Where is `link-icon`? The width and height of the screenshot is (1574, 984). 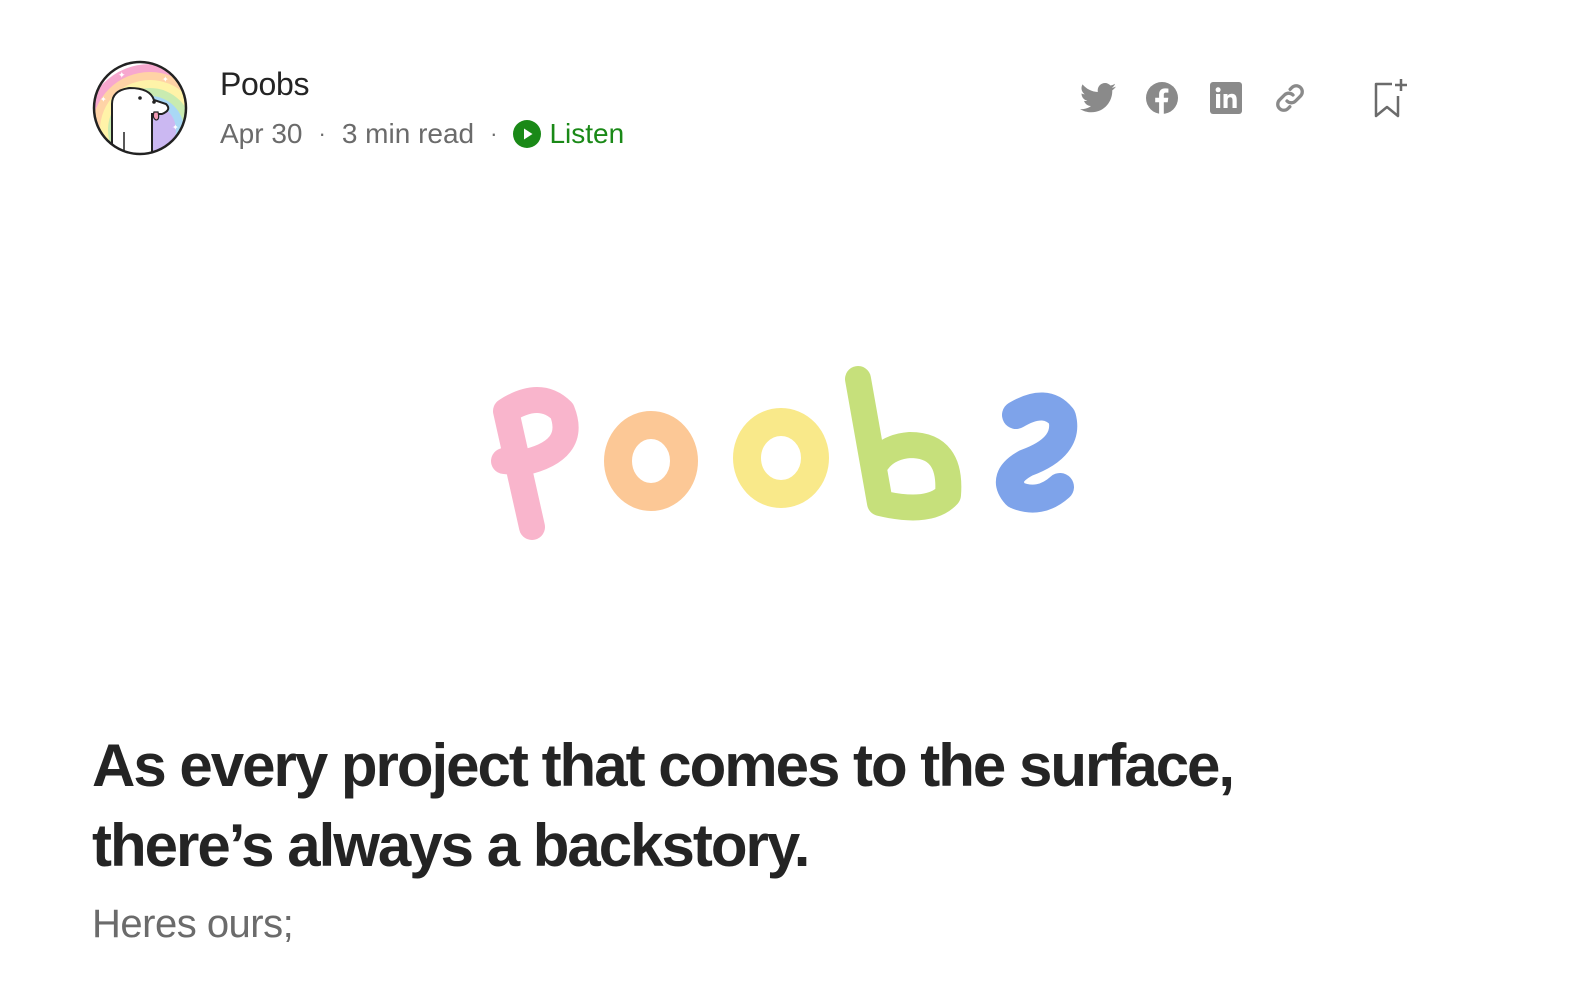 link-icon is located at coordinates (1290, 98).